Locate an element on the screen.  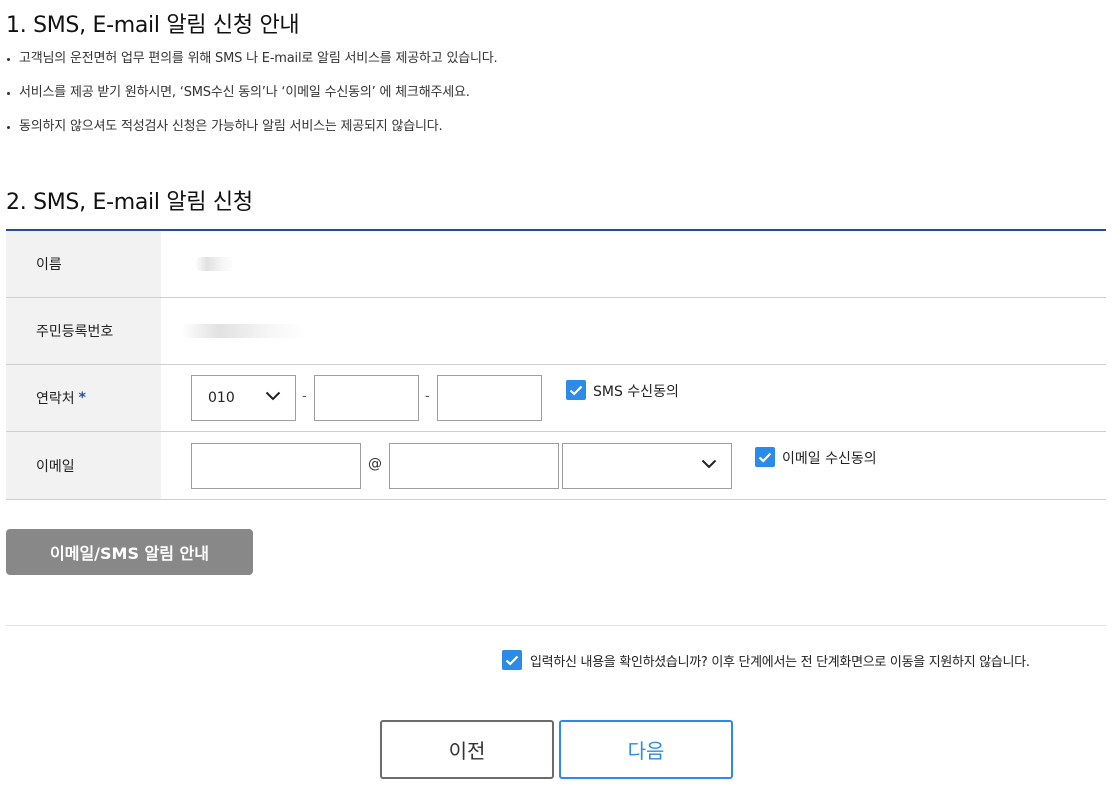
phone-label-text: 연락처 is located at coordinates (55, 399).